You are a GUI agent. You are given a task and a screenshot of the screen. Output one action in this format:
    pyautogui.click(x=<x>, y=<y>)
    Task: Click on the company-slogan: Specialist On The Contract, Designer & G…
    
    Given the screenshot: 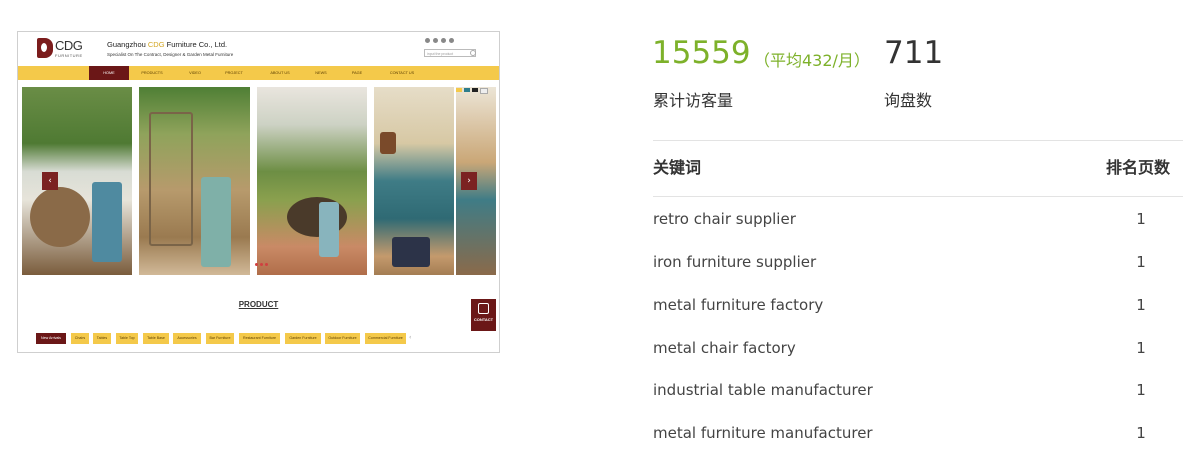 What is the action you would take?
    pyautogui.click(x=170, y=54)
    